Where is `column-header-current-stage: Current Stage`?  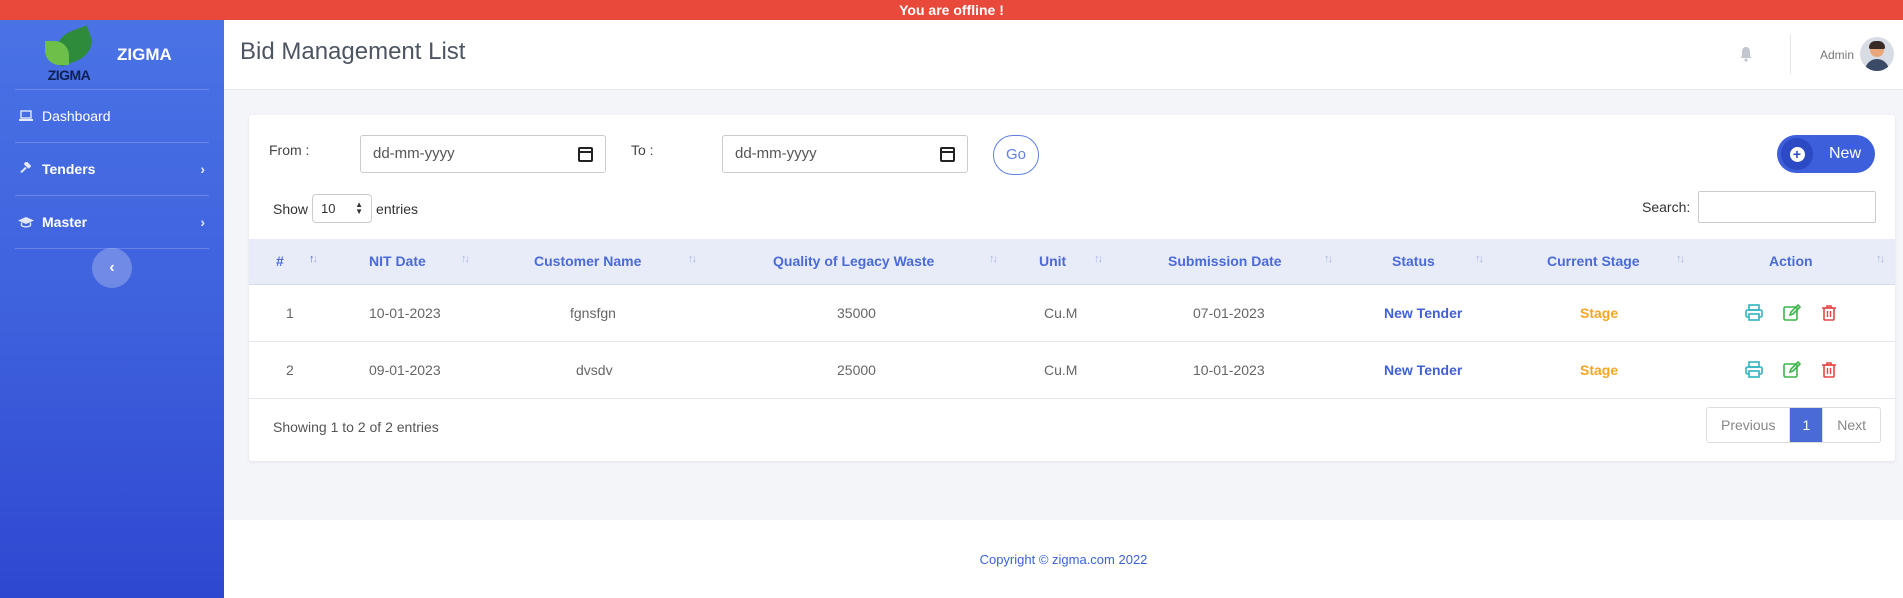 column-header-current-stage: Current Stage is located at coordinates (1593, 261).